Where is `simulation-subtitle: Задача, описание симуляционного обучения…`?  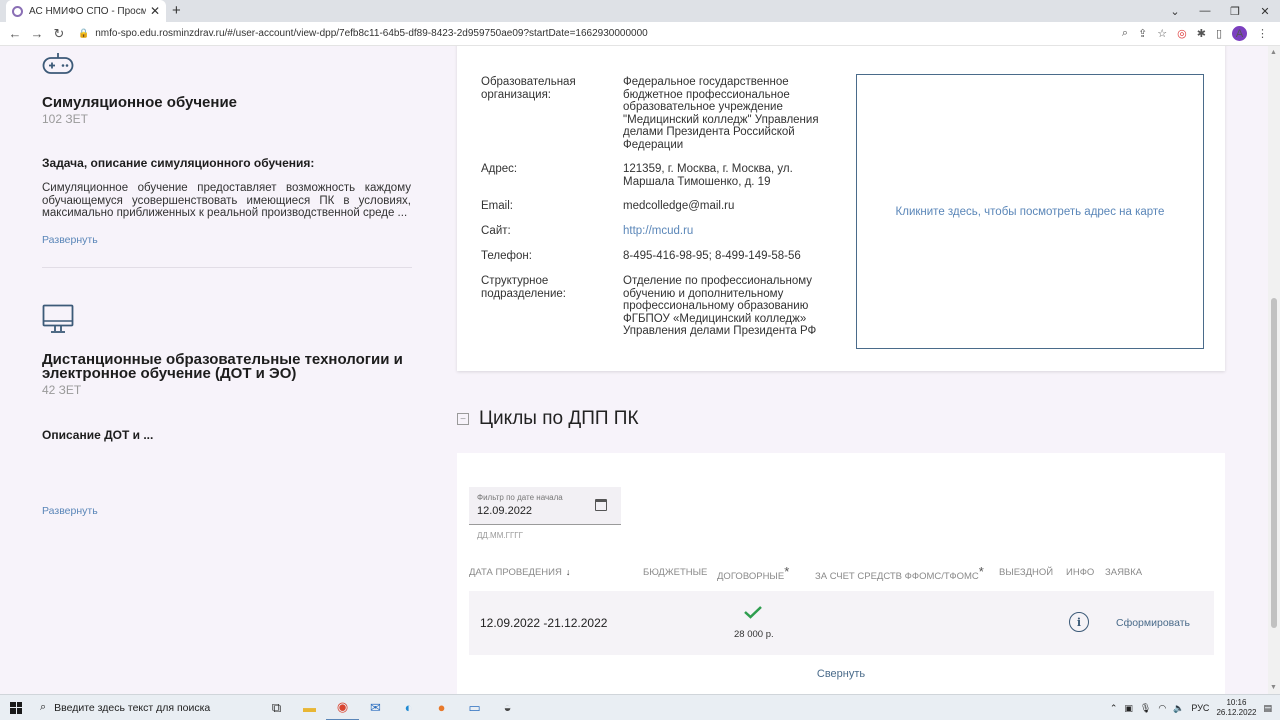
simulation-subtitle: Задача, описание симуляционного обучения… is located at coordinates (178, 163).